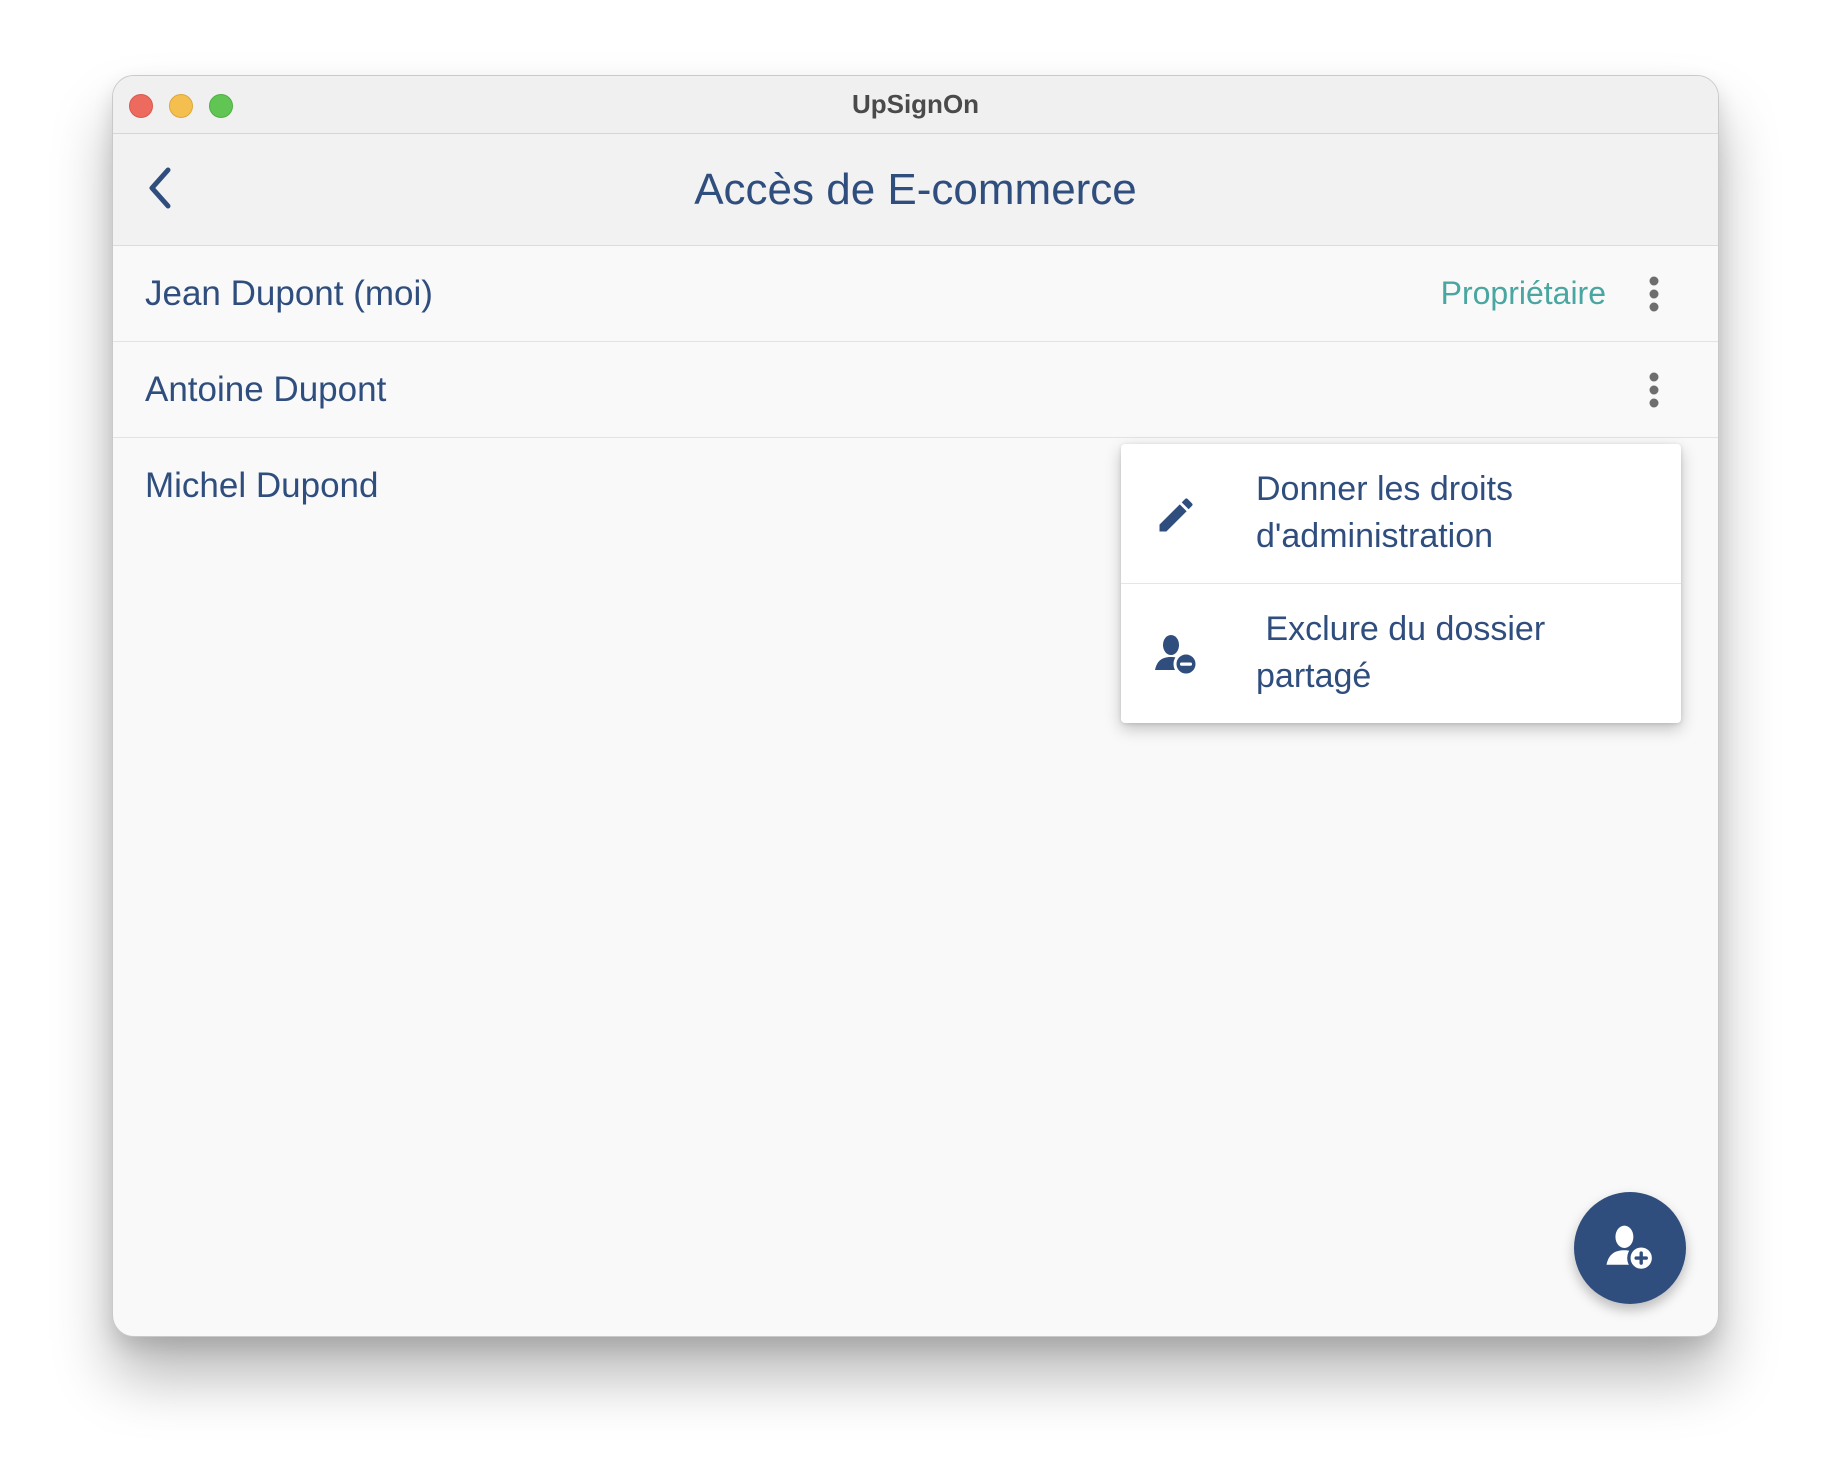  I want to click on remove-user-icon, so click(1176, 655).